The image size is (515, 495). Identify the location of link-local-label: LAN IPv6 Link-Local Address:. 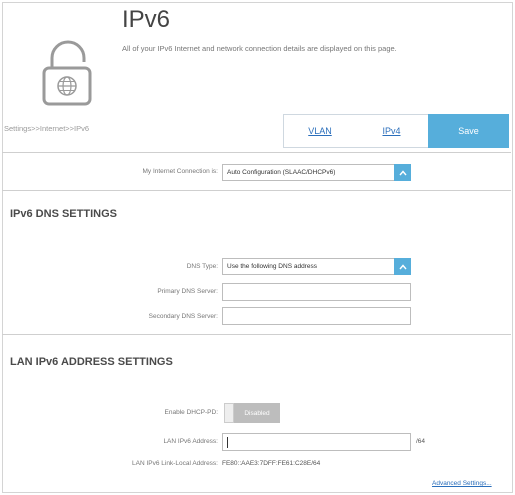
(175, 463).